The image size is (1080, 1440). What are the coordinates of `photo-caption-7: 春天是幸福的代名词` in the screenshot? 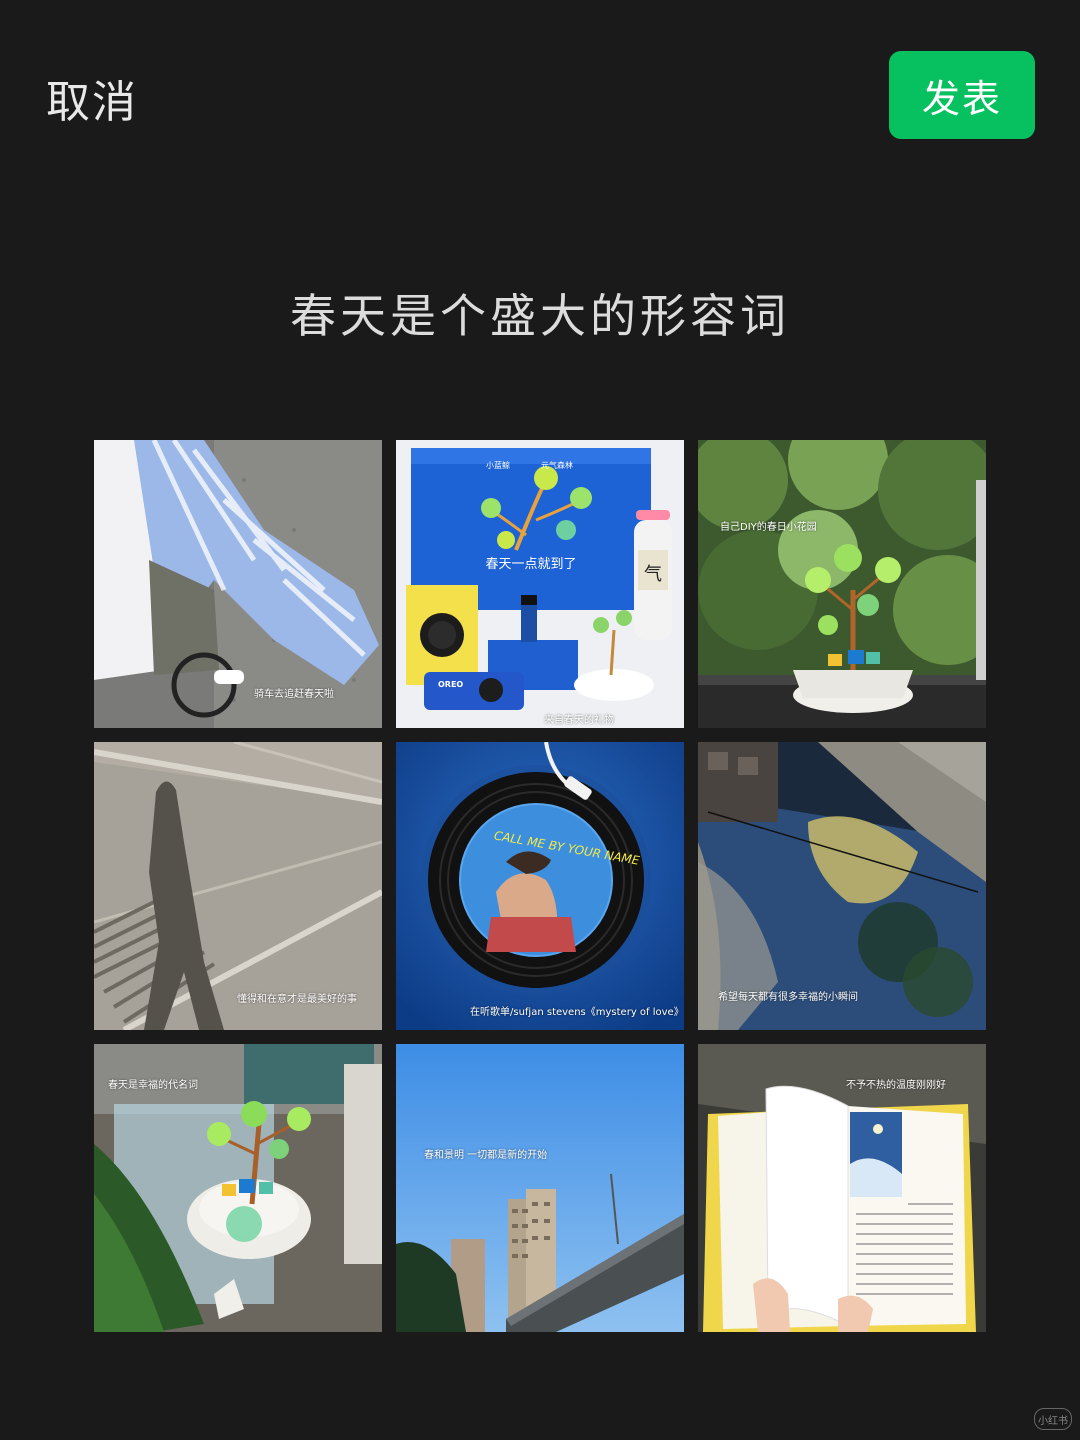 It's located at (153, 1085).